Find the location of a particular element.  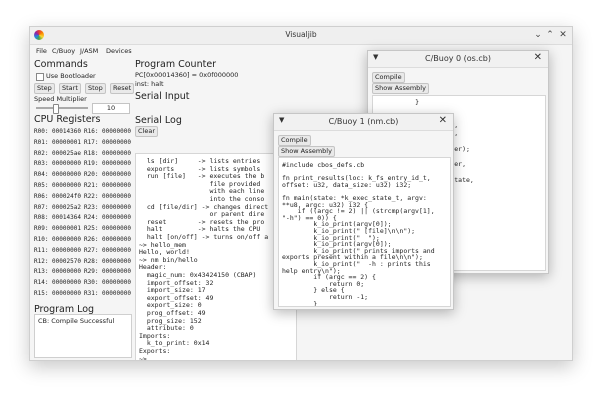

register-value: R07: 000025a2 is located at coordinates (57, 207).